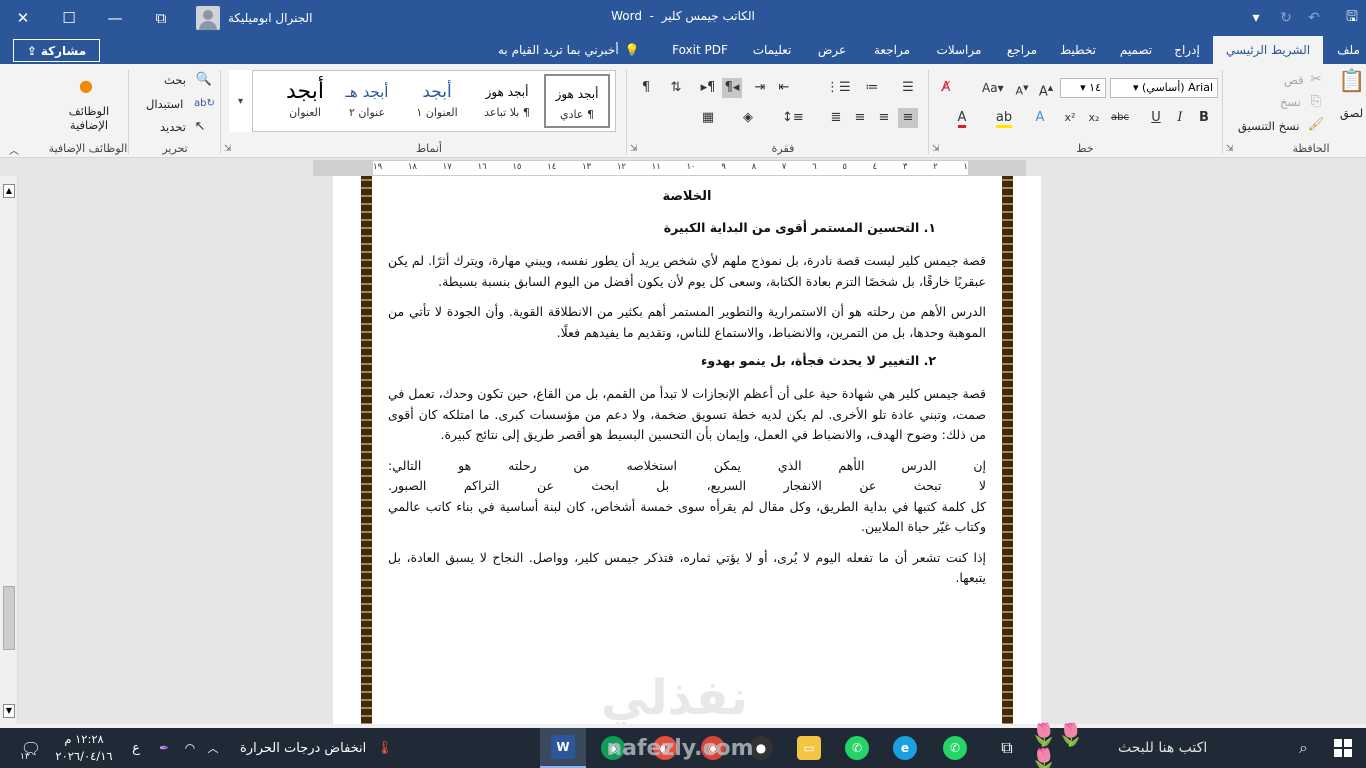 This screenshot has height=768, width=1366. Describe the element at coordinates (908, 88) in the screenshot. I see `bullets-icon: ☰` at that location.